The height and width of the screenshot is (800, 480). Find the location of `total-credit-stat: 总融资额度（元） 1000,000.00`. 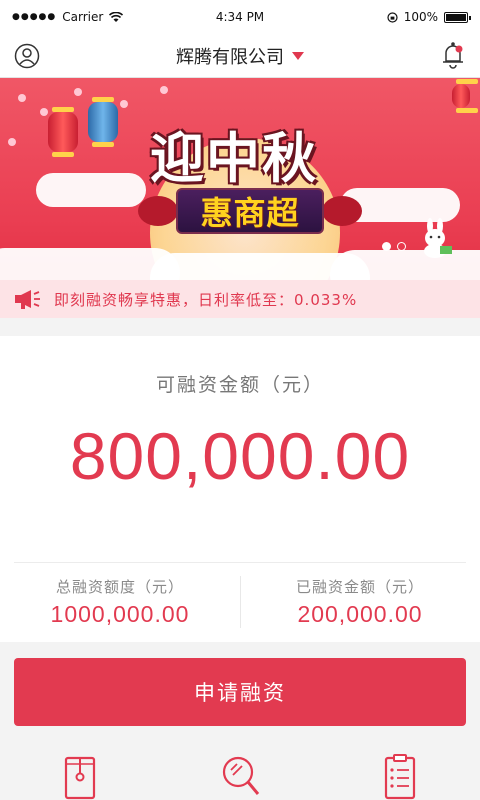

total-credit-stat: 总融资额度（元） 1000,000.00 is located at coordinates (120, 602).